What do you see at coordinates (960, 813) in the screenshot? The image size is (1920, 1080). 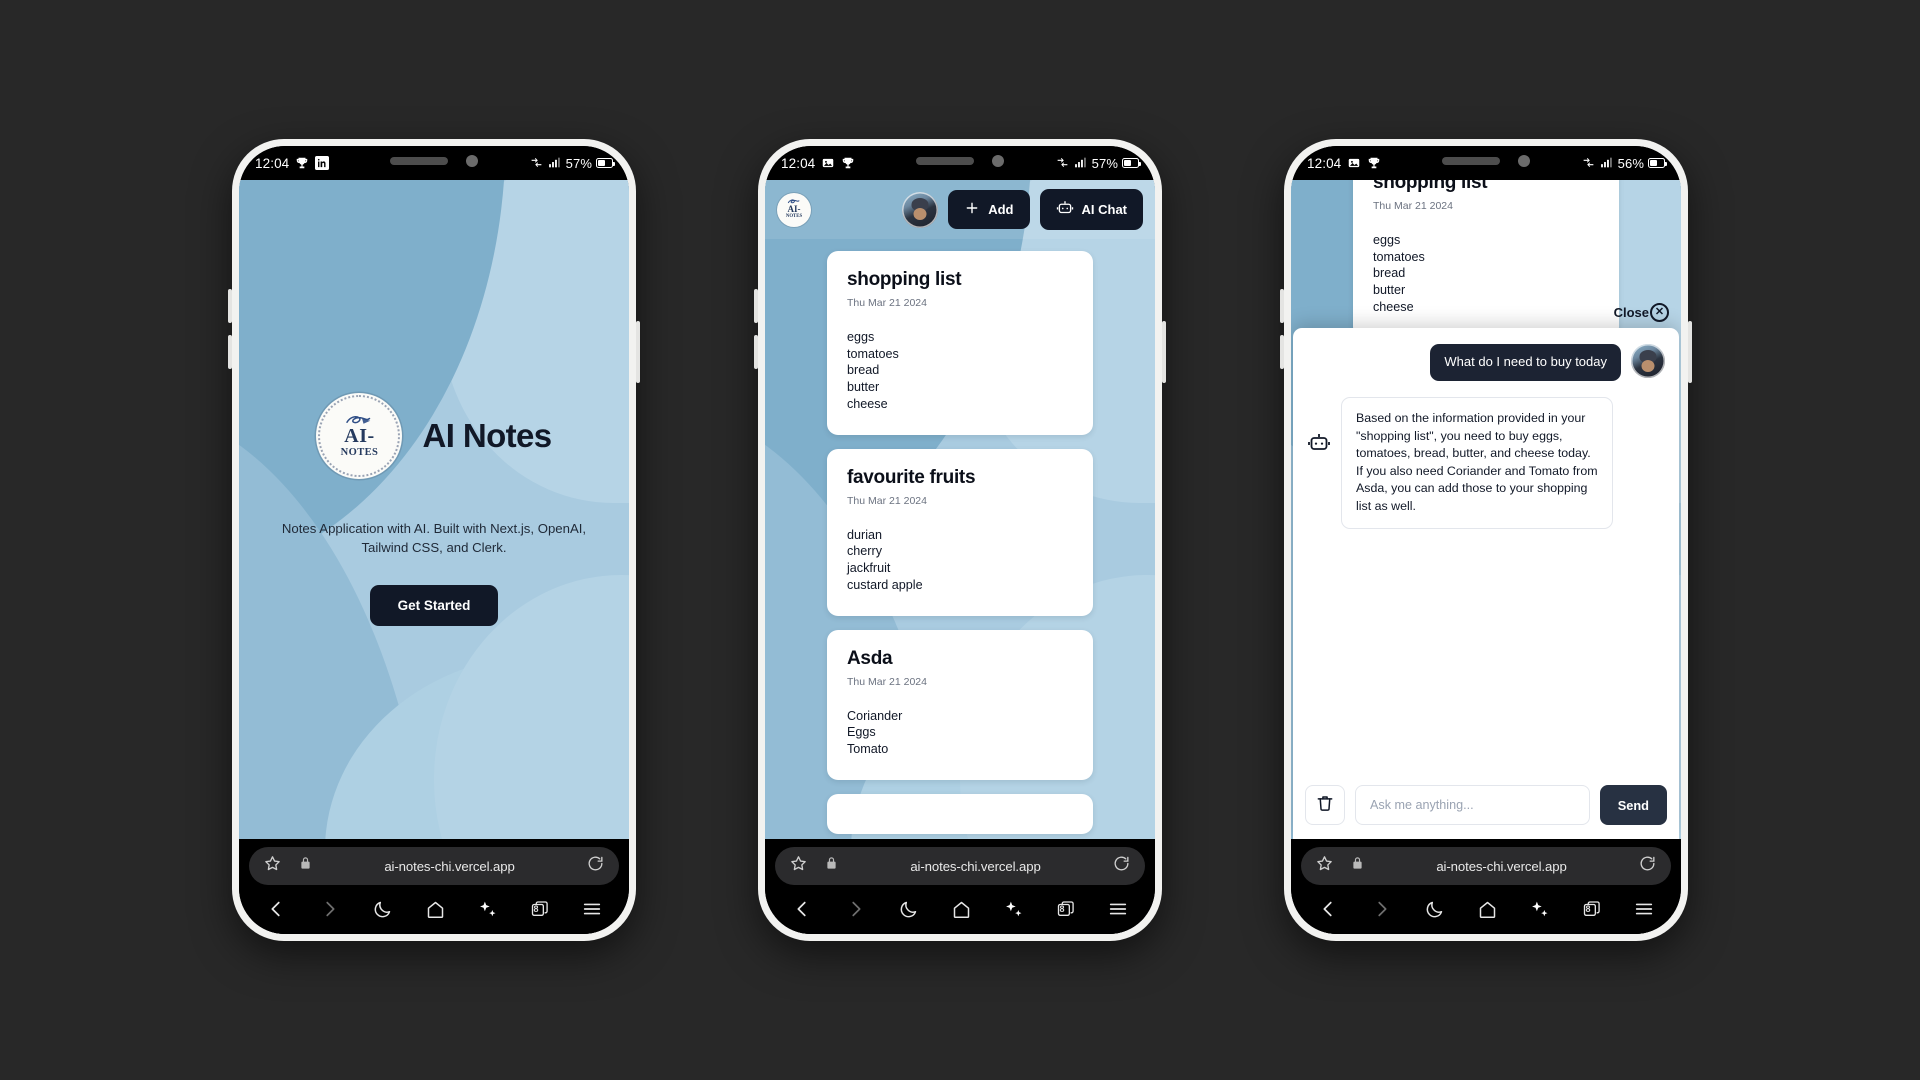 I see `note-card` at bounding box center [960, 813].